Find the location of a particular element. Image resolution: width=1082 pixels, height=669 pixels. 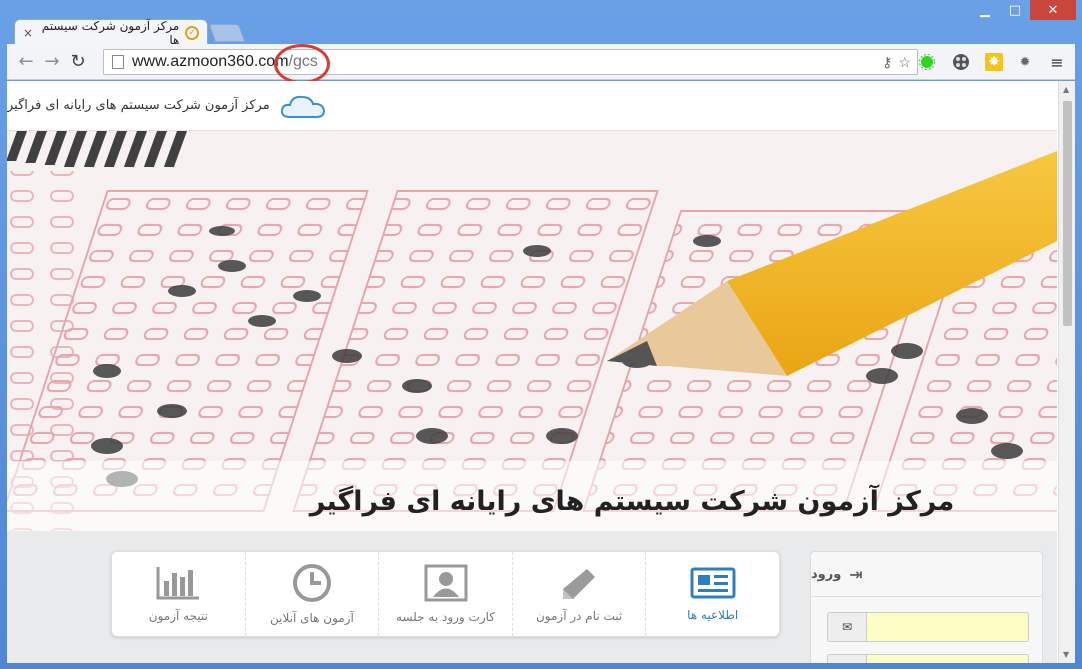

minimize-icon: ▁ is located at coordinates (985, 10).